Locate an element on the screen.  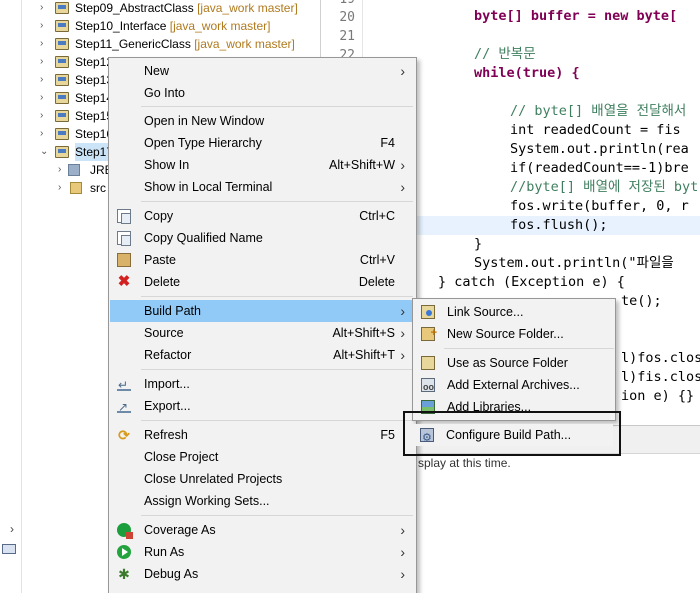
source-folder-icon is located at coordinates (76, 188).